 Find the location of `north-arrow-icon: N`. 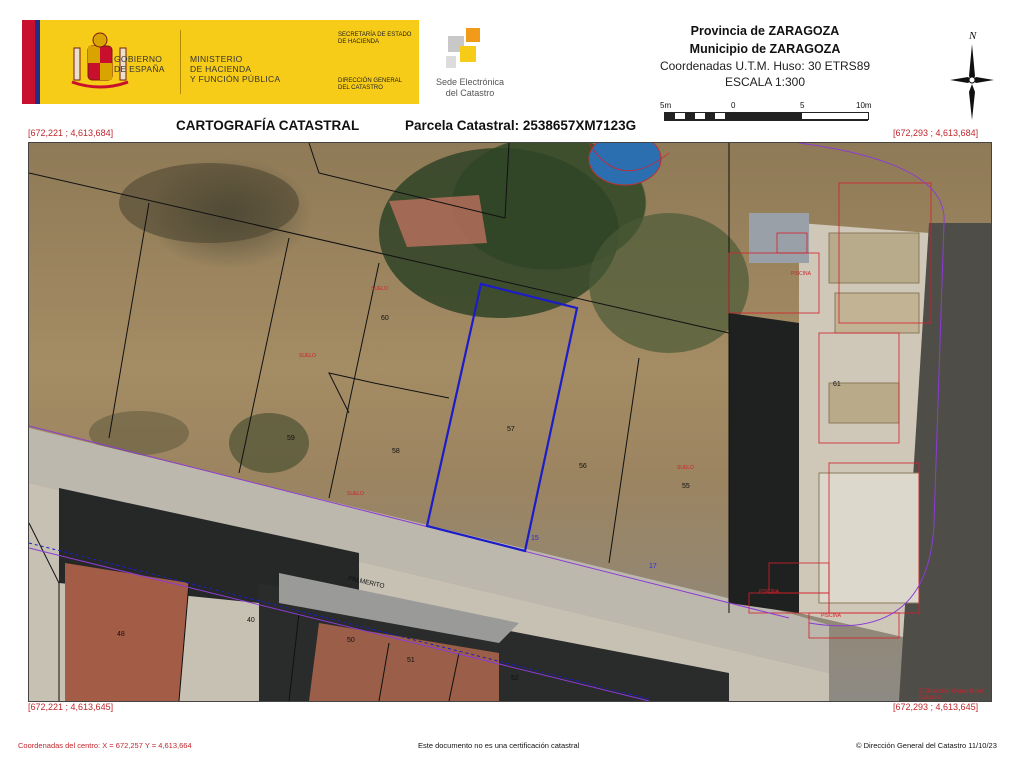

north-arrow-icon: N is located at coordinates (972, 75).